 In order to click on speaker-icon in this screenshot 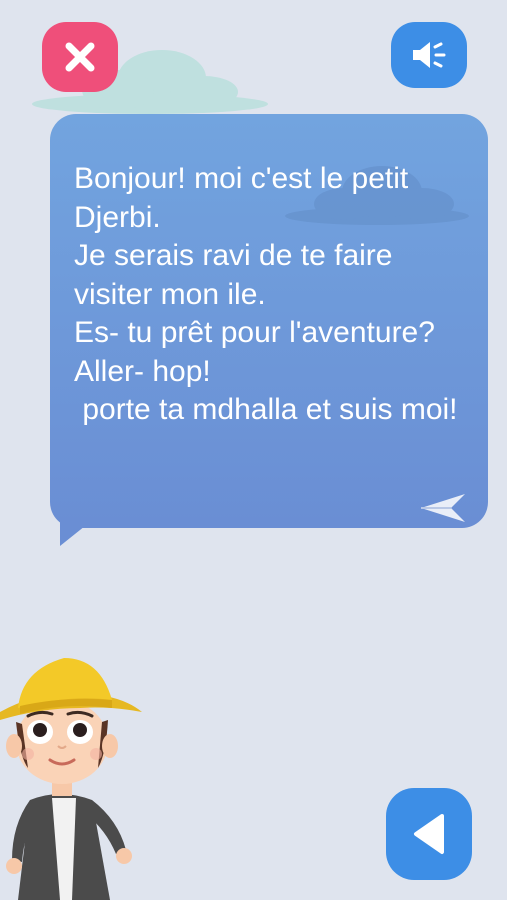, I will do `click(429, 55)`.